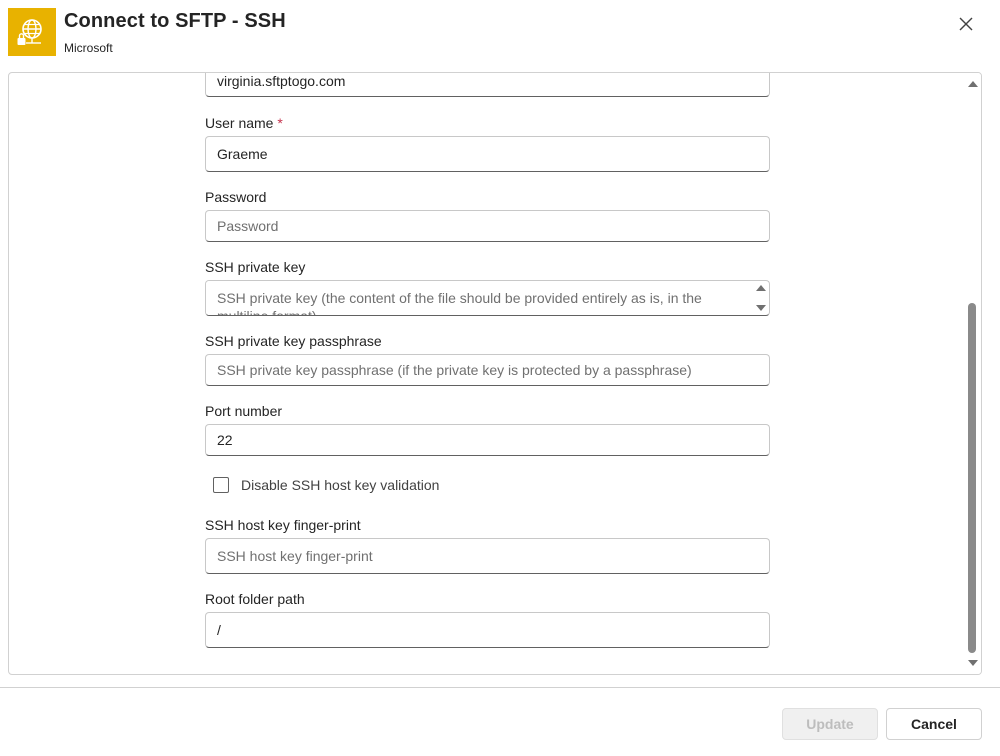  I want to click on scrollbar-thumb, so click(972, 478).